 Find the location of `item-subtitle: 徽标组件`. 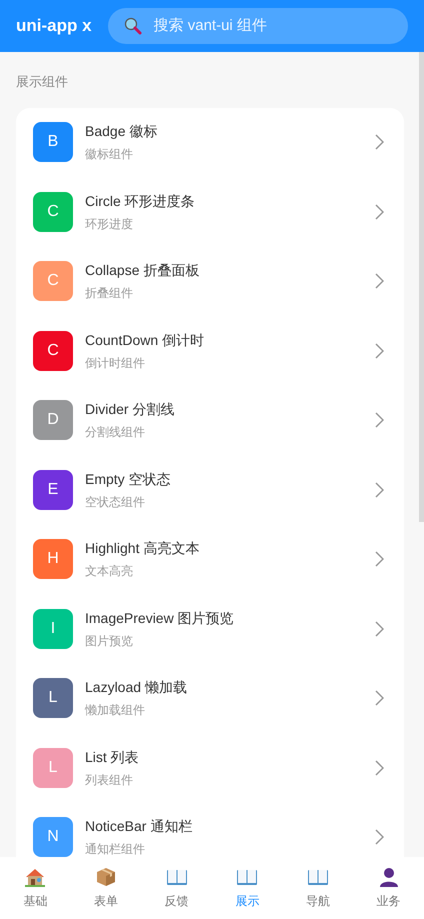

item-subtitle: 徽标组件 is located at coordinates (109, 155).